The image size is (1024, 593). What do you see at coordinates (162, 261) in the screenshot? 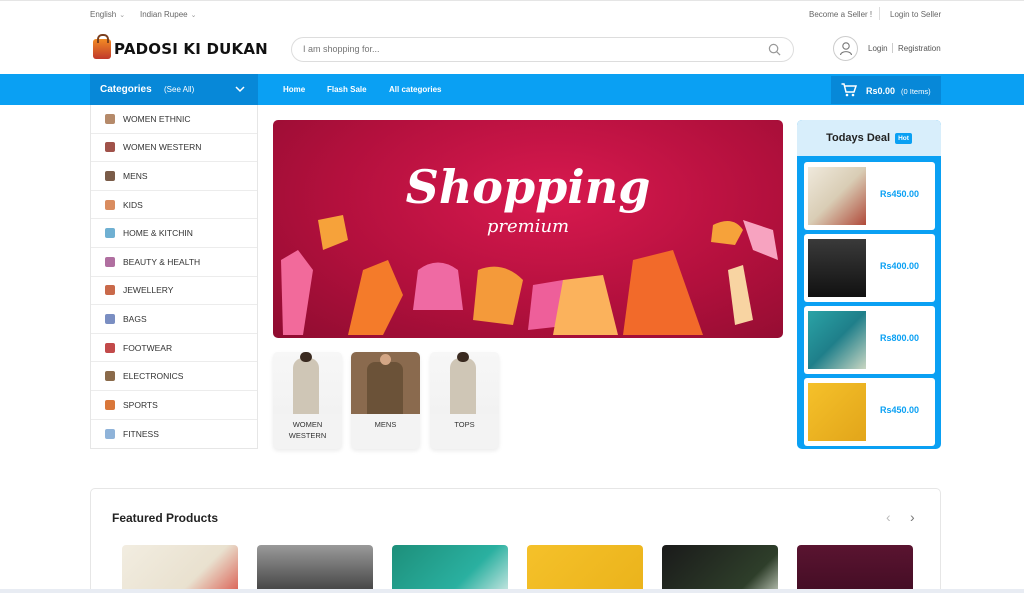
I see `sidebar-item-label: BEAUTY & HEALTH` at bounding box center [162, 261].